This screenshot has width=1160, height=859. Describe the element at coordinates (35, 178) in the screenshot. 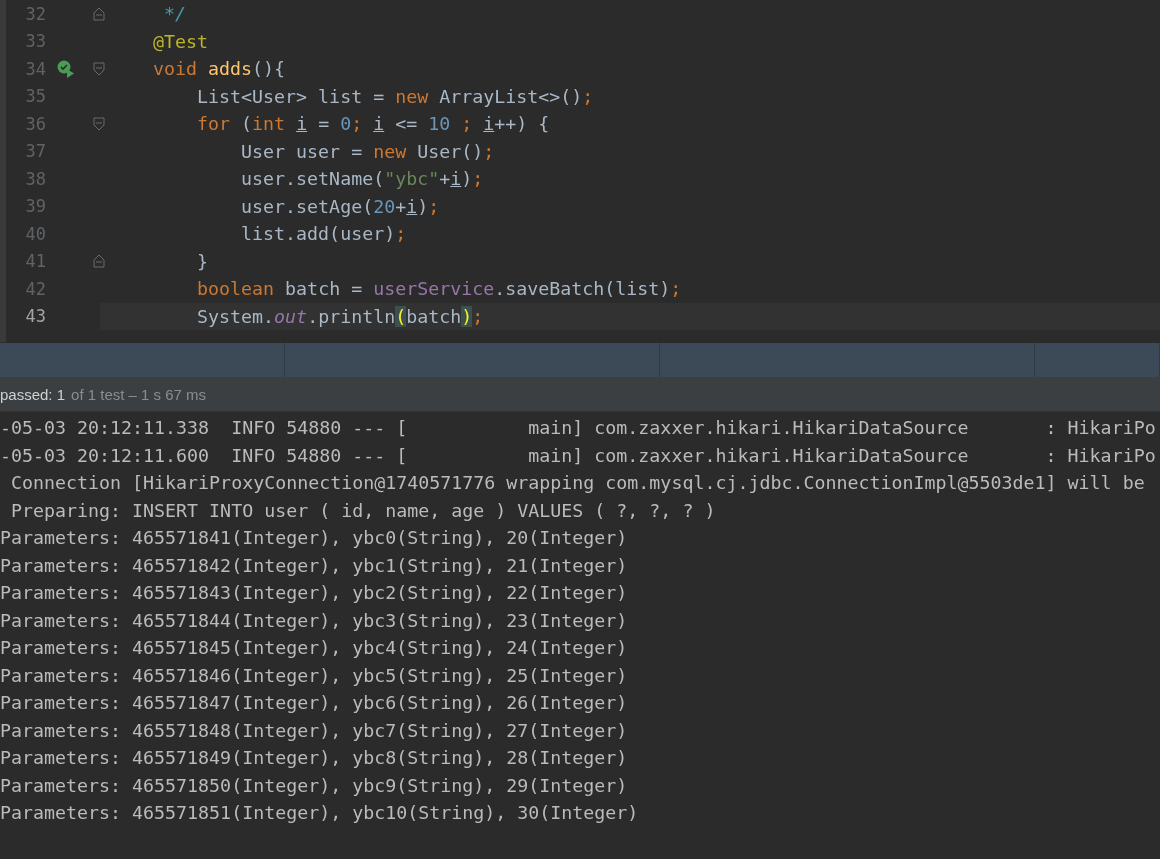

I see `line-number: 38` at that location.